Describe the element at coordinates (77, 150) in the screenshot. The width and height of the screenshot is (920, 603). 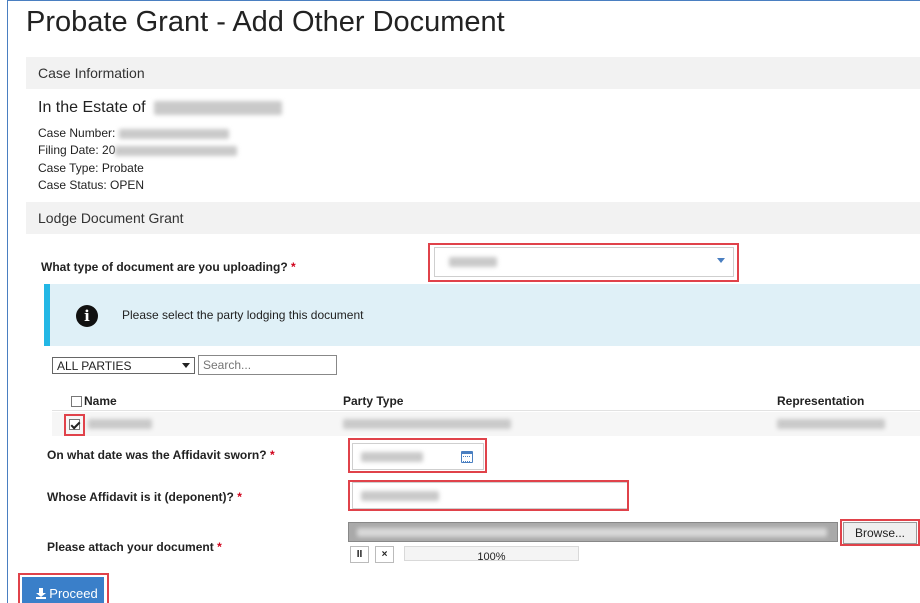
I see `filing-date-label: Filing Date: 20` at that location.